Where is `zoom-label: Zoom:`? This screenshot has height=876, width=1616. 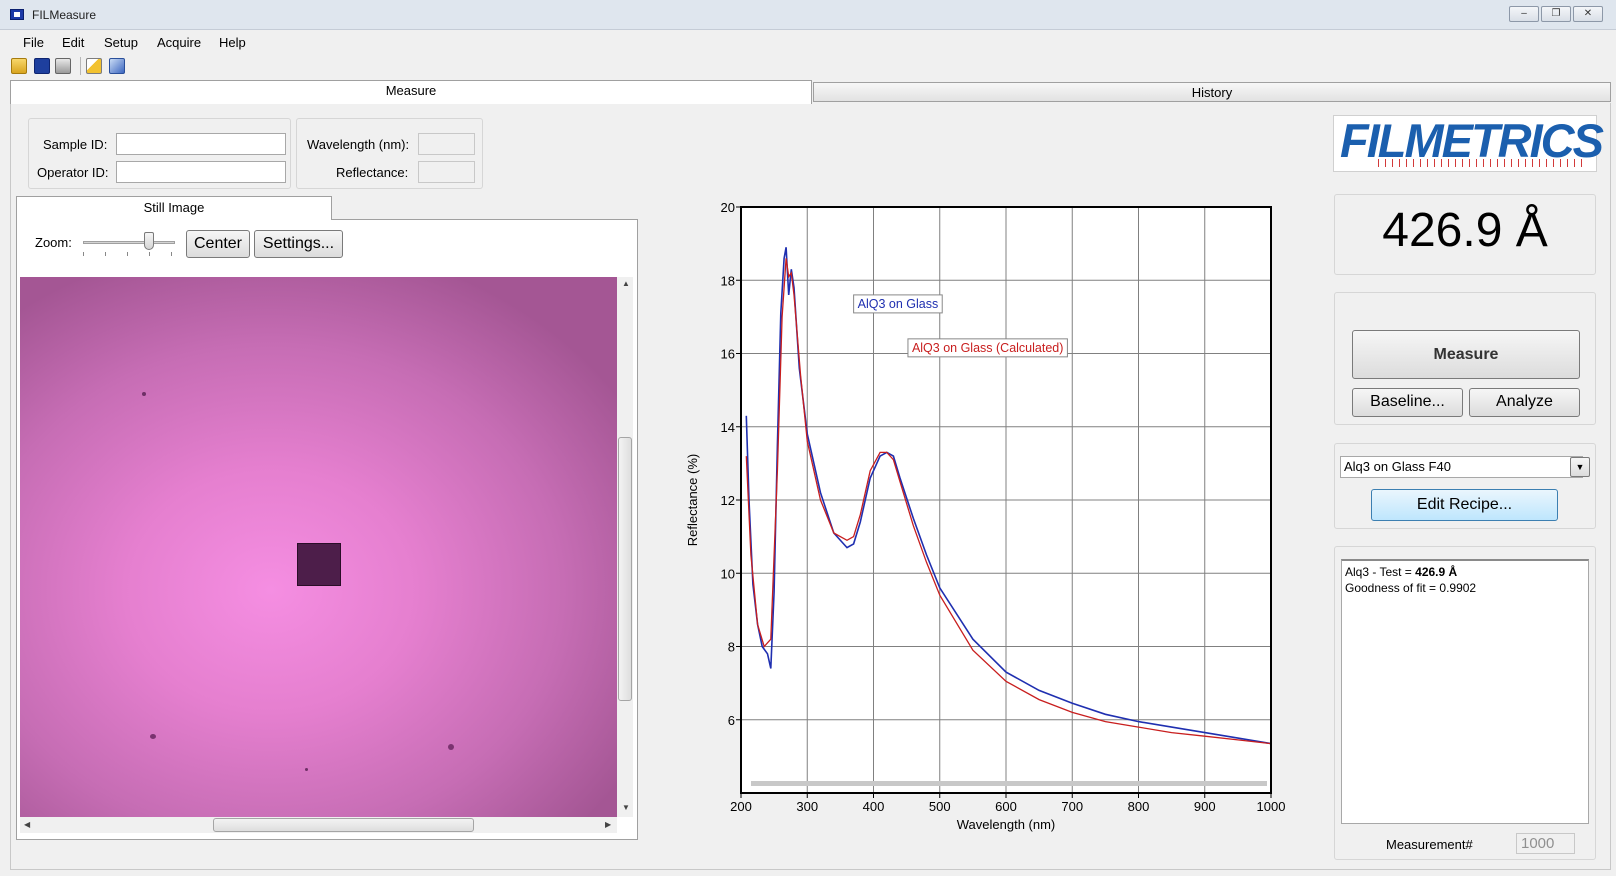
zoom-label: Zoom: is located at coordinates (53, 242).